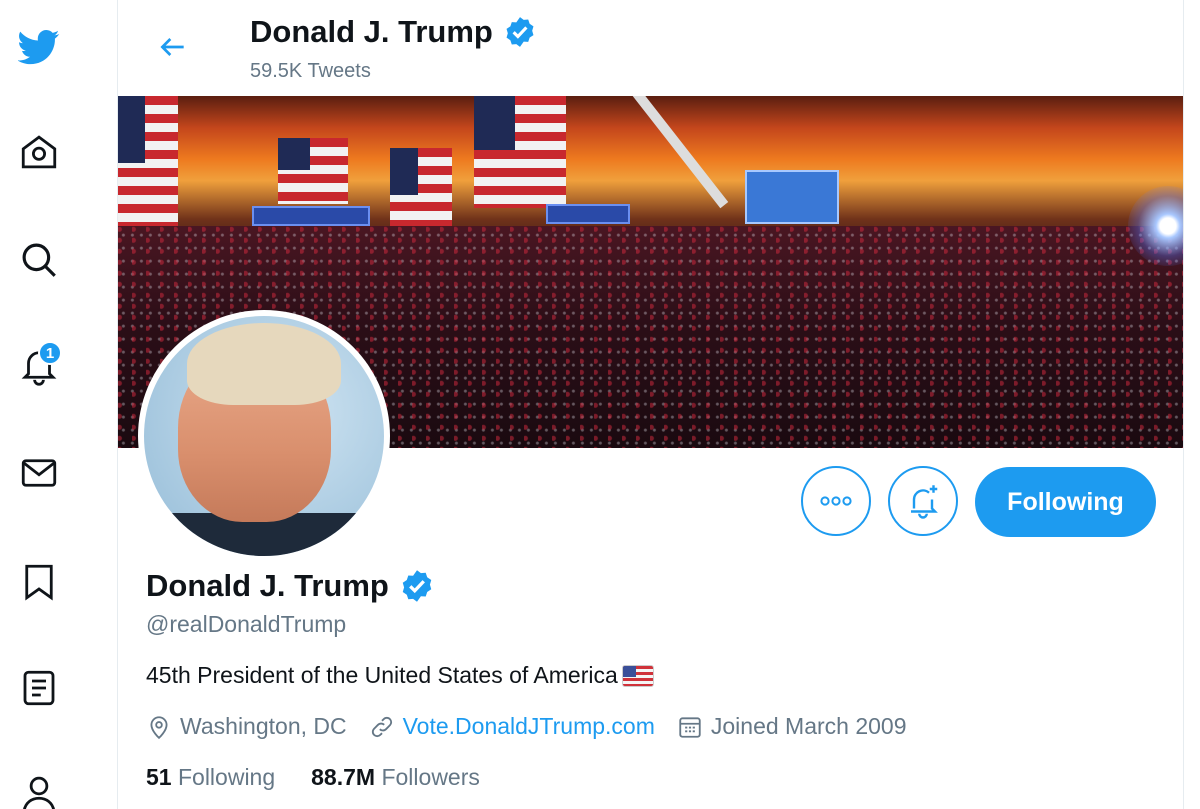 Image resolution: width=1200 pixels, height=809 pixels. I want to click on profile-handle: @realDonaldTrump, so click(246, 624).